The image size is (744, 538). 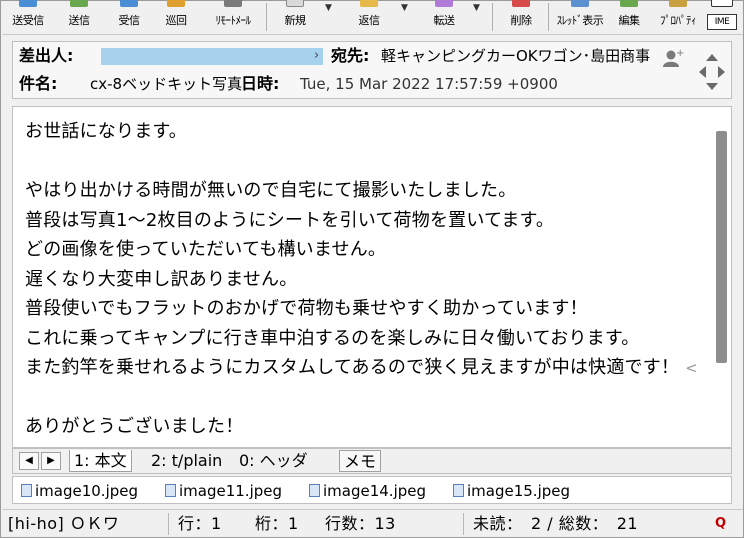 I want to click on body-line: 普段は写真1～2枚目のようにシートを引いて荷物を置いてます。, so click(x=290, y=220).